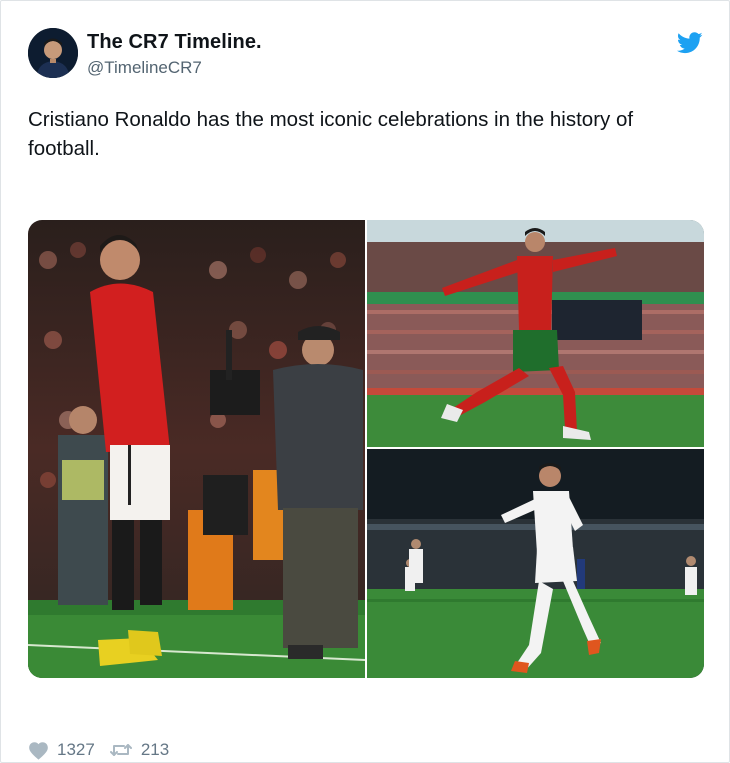 This screenshot has width=730, height=763. What do you see at coordinates (38, 750) in the screenshot?
I see `heart-icon` at bounding box center [38, 750].